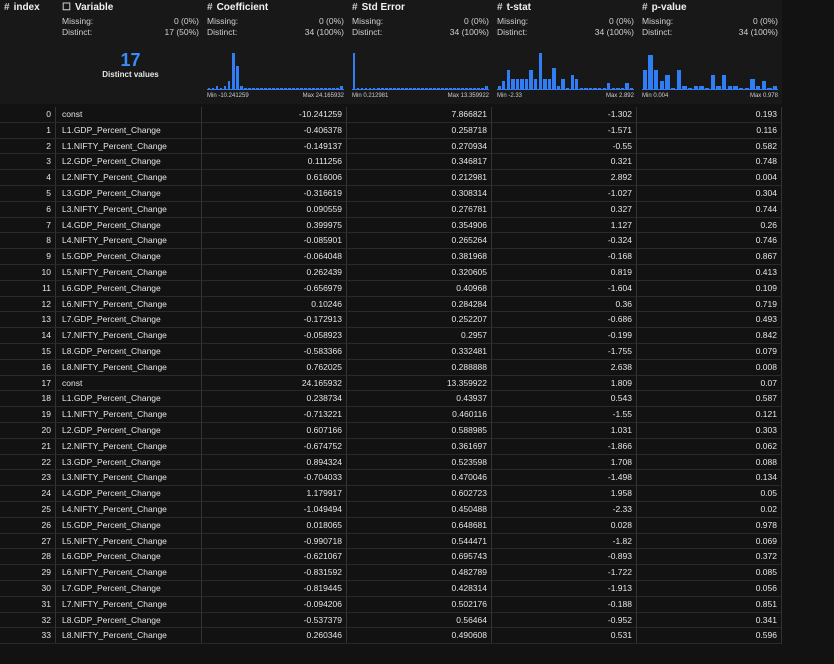  Describe the element at coordinates (710, 572) in the screenshot. I see `p-value-cell: 0.085` at that location.